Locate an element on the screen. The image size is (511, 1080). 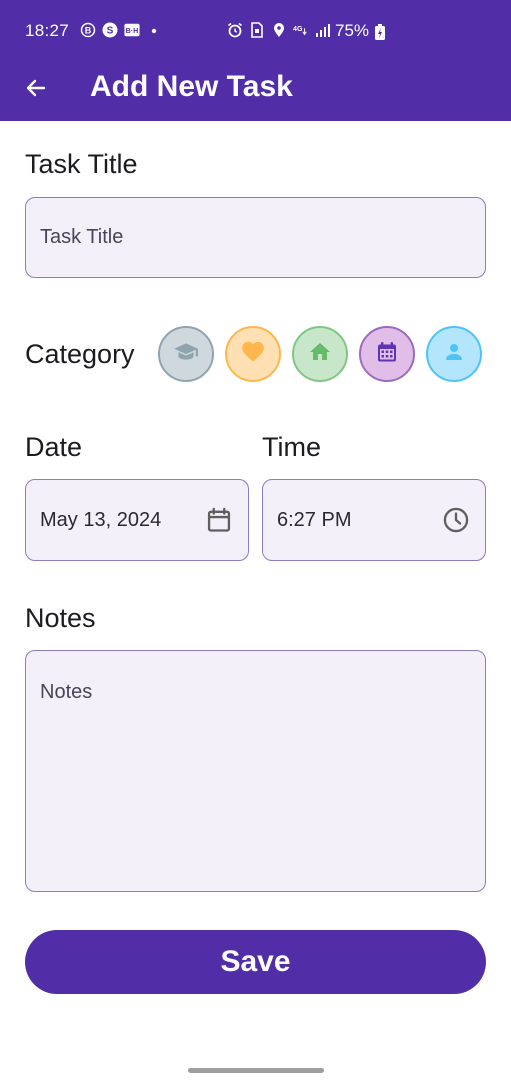
category-education-button is located at coordinates (186, 354).